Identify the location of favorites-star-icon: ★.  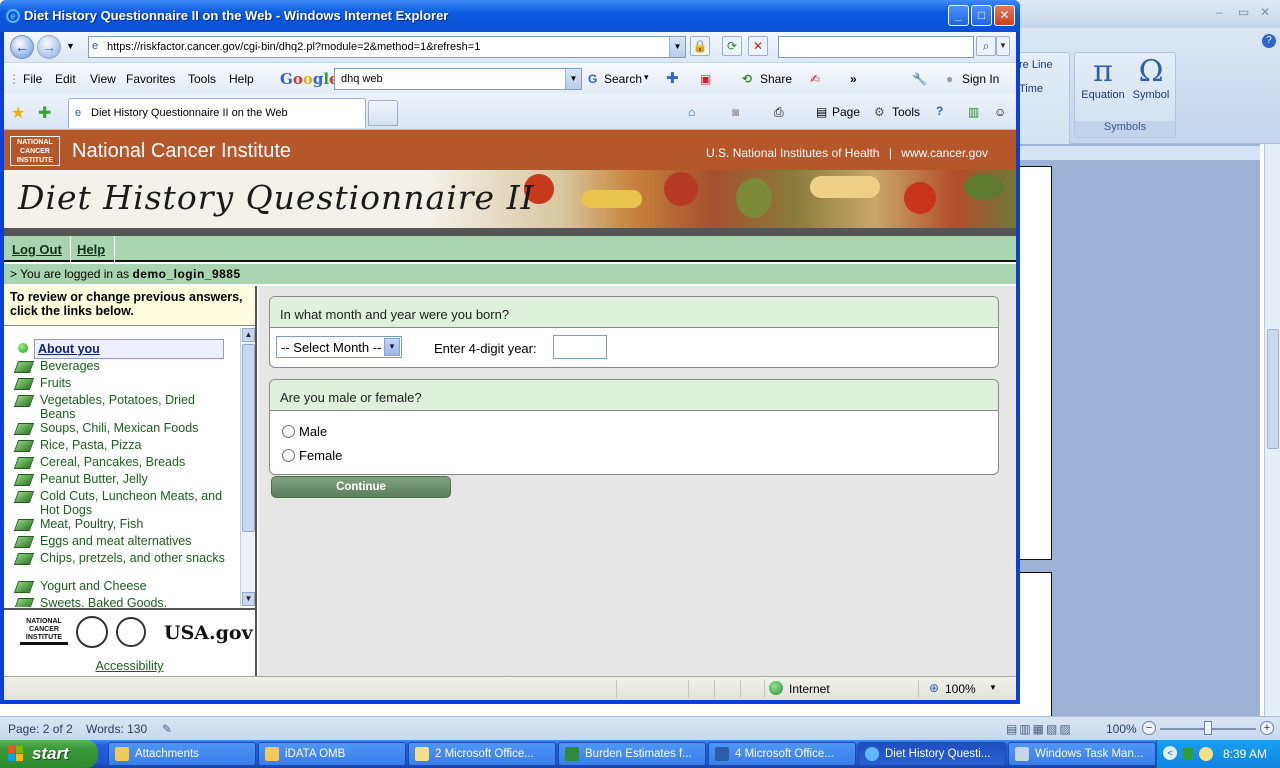
(18, 113).